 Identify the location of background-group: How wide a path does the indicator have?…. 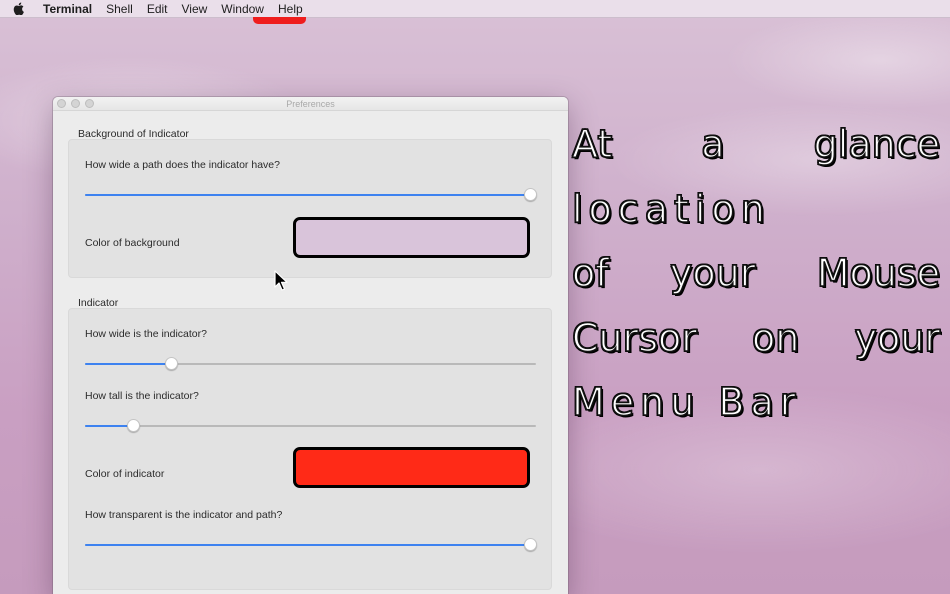
(310, 208).